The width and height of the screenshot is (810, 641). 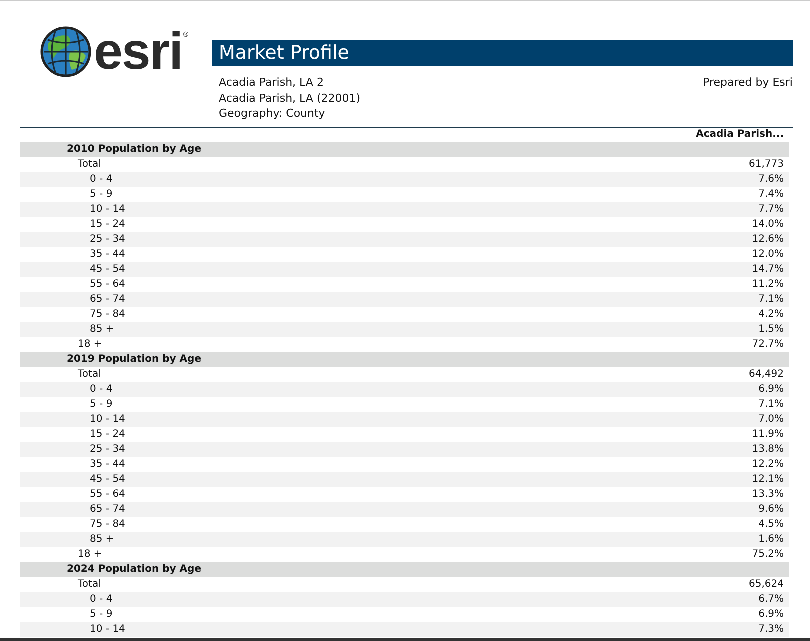 I want to click on prepared-by-text: Prepared by Esri, so click(x=748, y=83).